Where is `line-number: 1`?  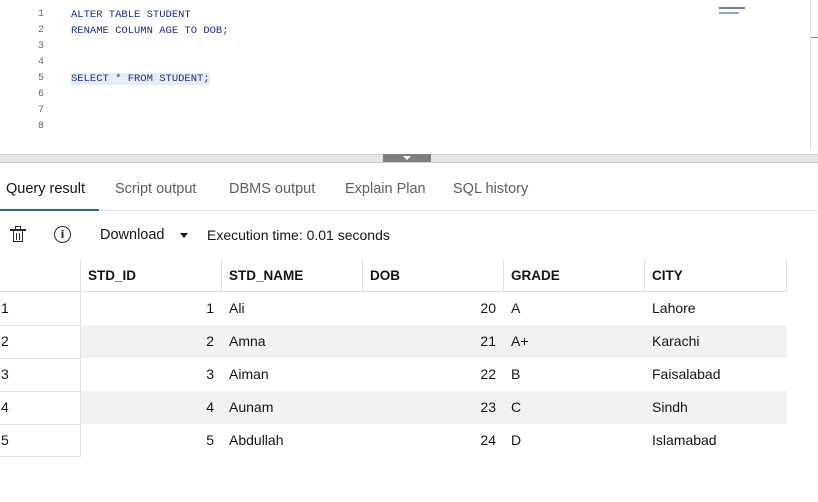
line-number: 1 is located at coordinates (40, 14).